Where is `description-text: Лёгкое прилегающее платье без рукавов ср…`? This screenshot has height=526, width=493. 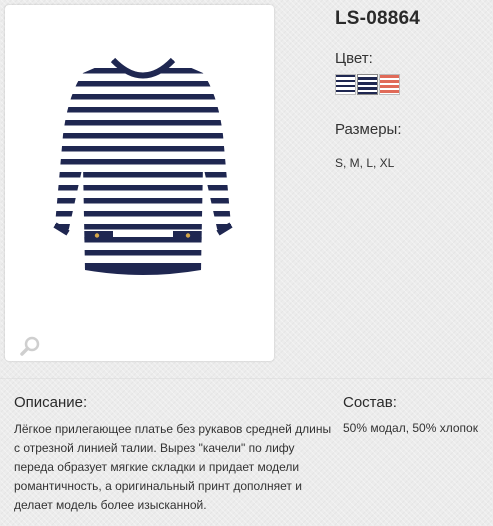 description-text: Лёгкое прилегающее платье без рукавов ср… is located at coordinates (173, 467).